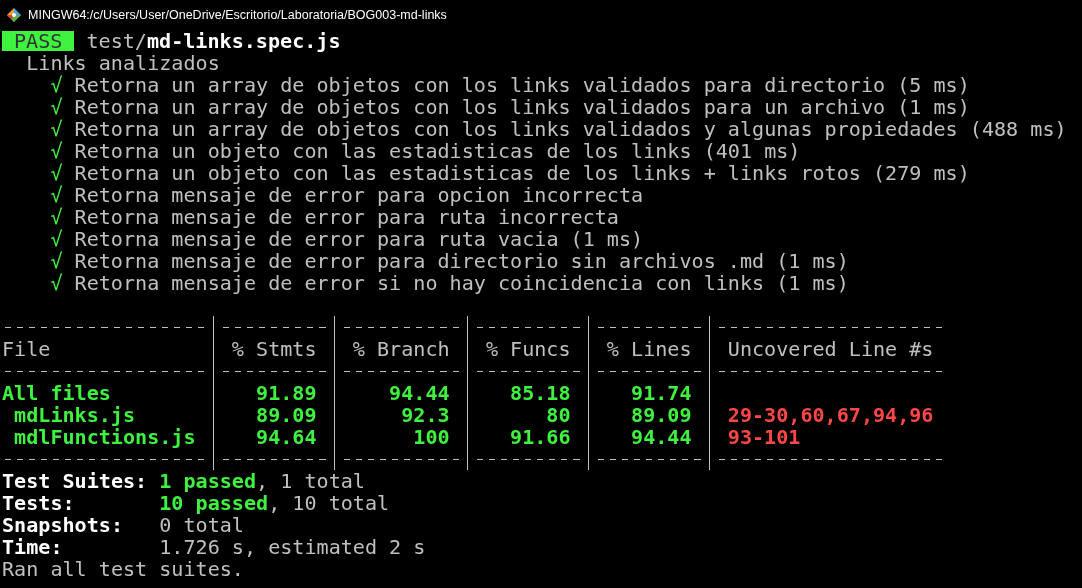  What do you see at coordinates (346, 217) in the screenshot?
I see `test-name: Retorna mensaje de error para ruta incorrecta` at bounding box center [346, 217].